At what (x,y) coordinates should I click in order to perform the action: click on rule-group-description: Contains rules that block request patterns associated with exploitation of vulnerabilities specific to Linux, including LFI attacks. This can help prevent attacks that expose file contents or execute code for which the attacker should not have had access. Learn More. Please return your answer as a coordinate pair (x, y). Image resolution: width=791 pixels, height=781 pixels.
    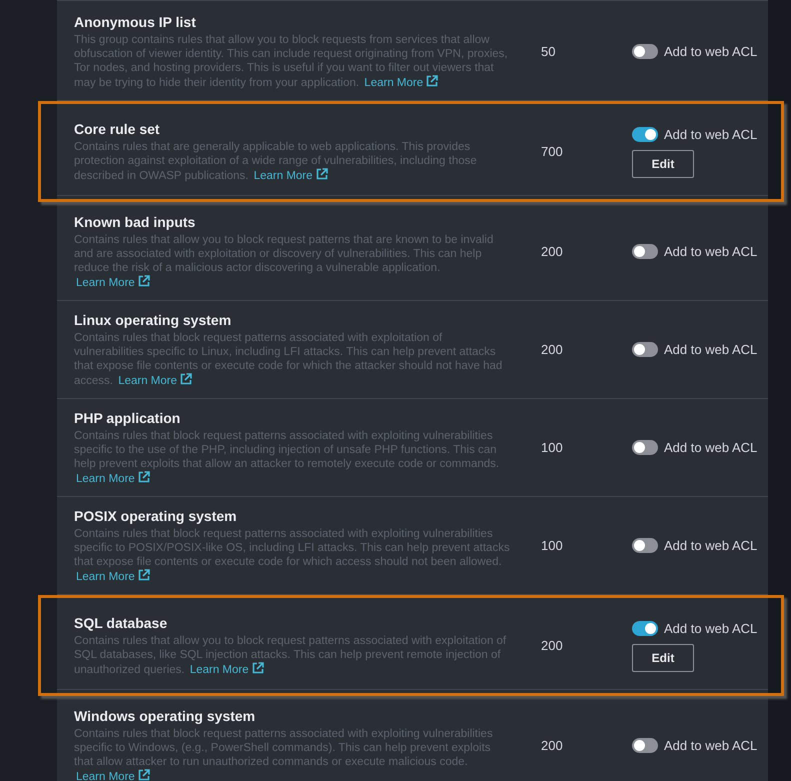
    Looking at the image, I should click on (289, 359).